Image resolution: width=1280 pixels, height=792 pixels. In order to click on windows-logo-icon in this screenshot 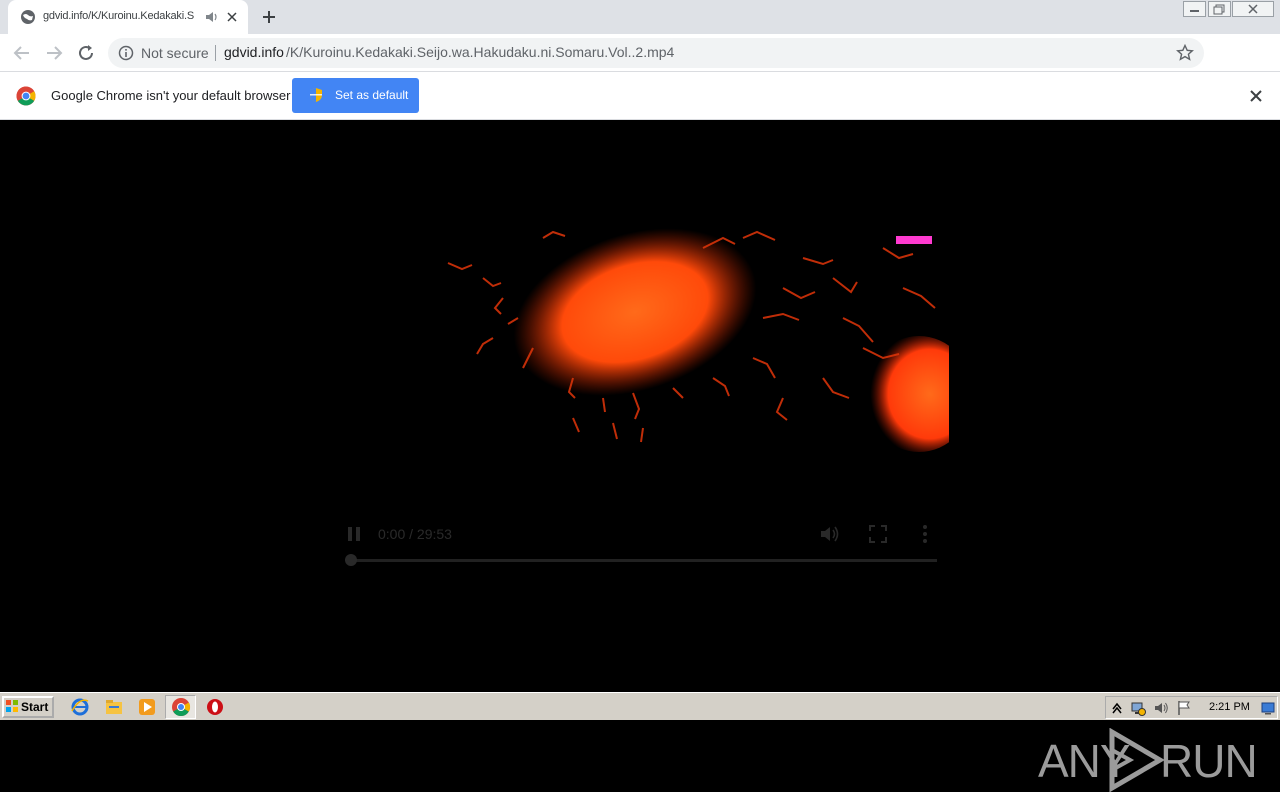, I will do `click(12, 706)`.